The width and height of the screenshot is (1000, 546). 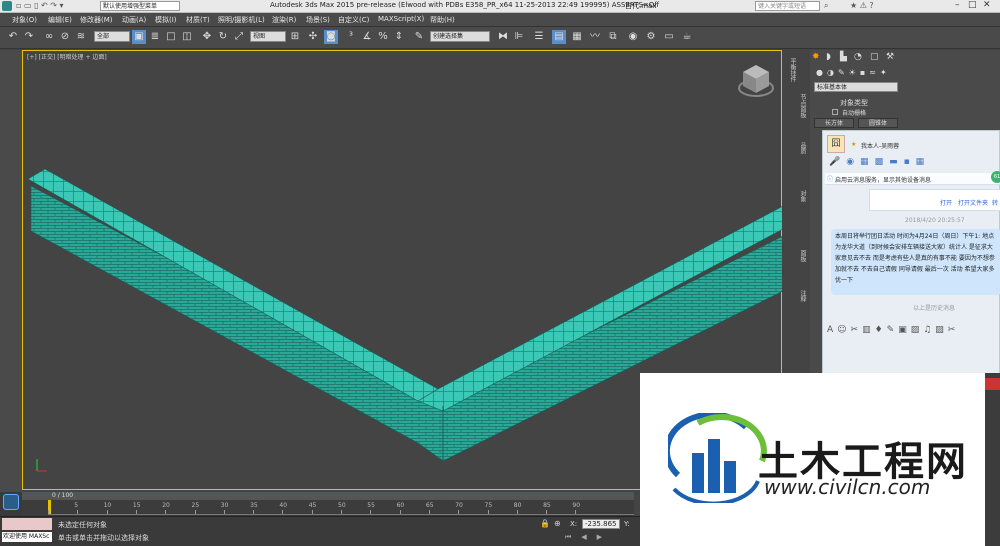 What do you see at coordinates (460, 36) in the screenshot?
I see `named-selection-set-dropdown: 创建选择集` at bounding box center [460, 36].